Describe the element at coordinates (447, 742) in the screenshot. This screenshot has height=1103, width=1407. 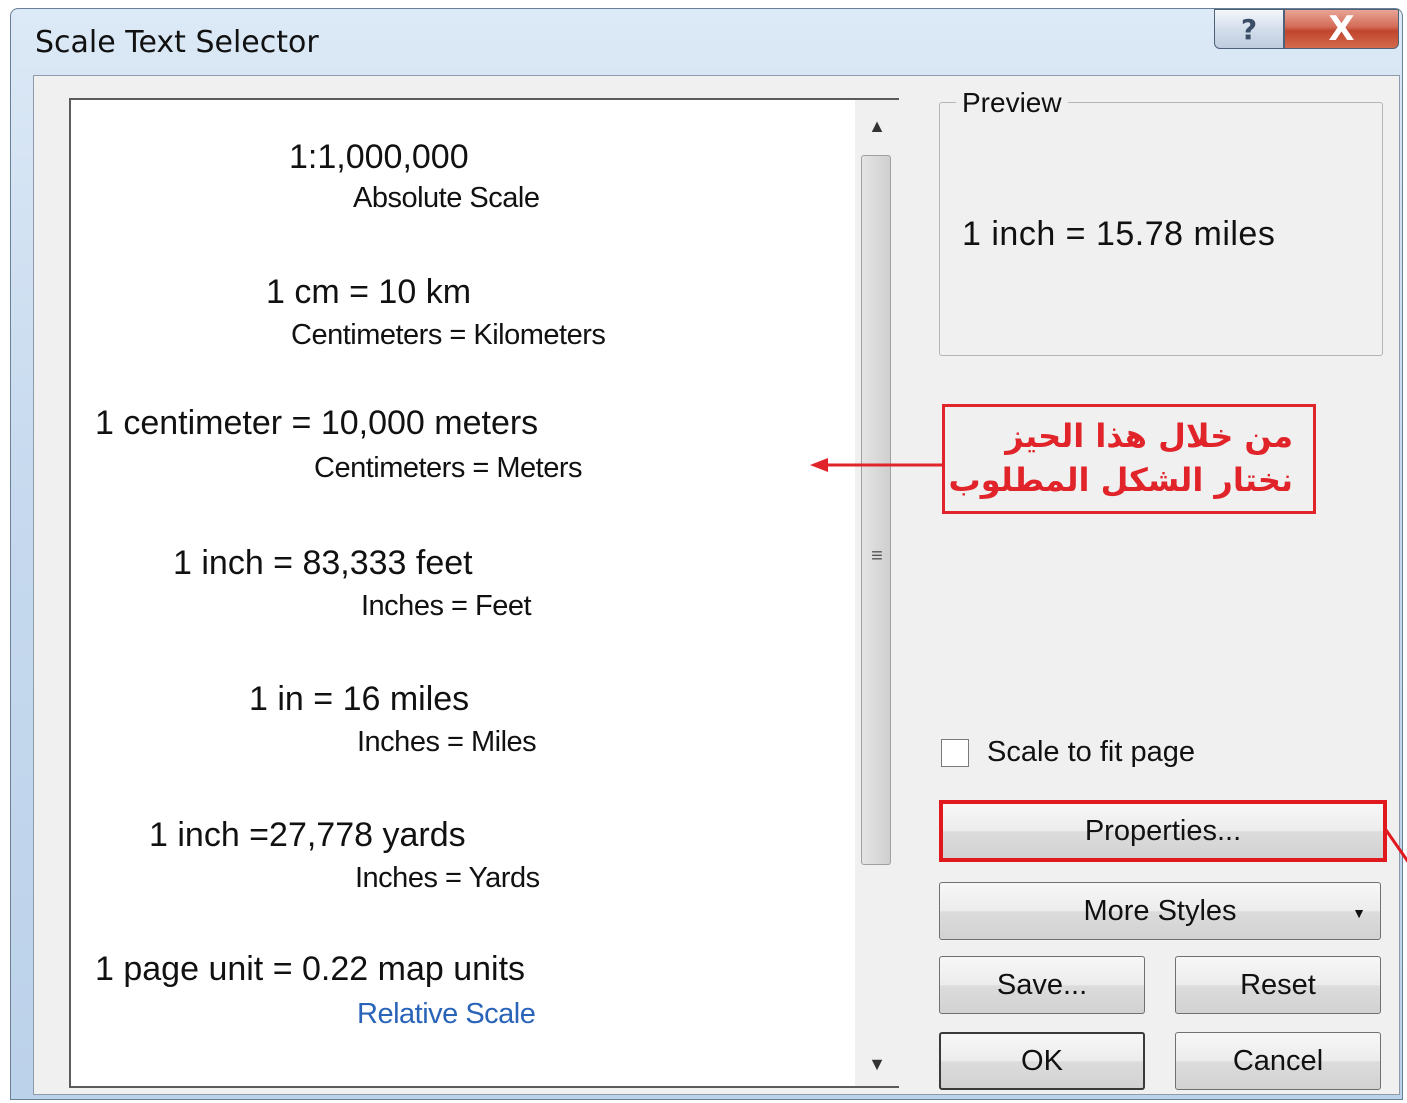
I see `style-name: Inches = Miles` at that location.